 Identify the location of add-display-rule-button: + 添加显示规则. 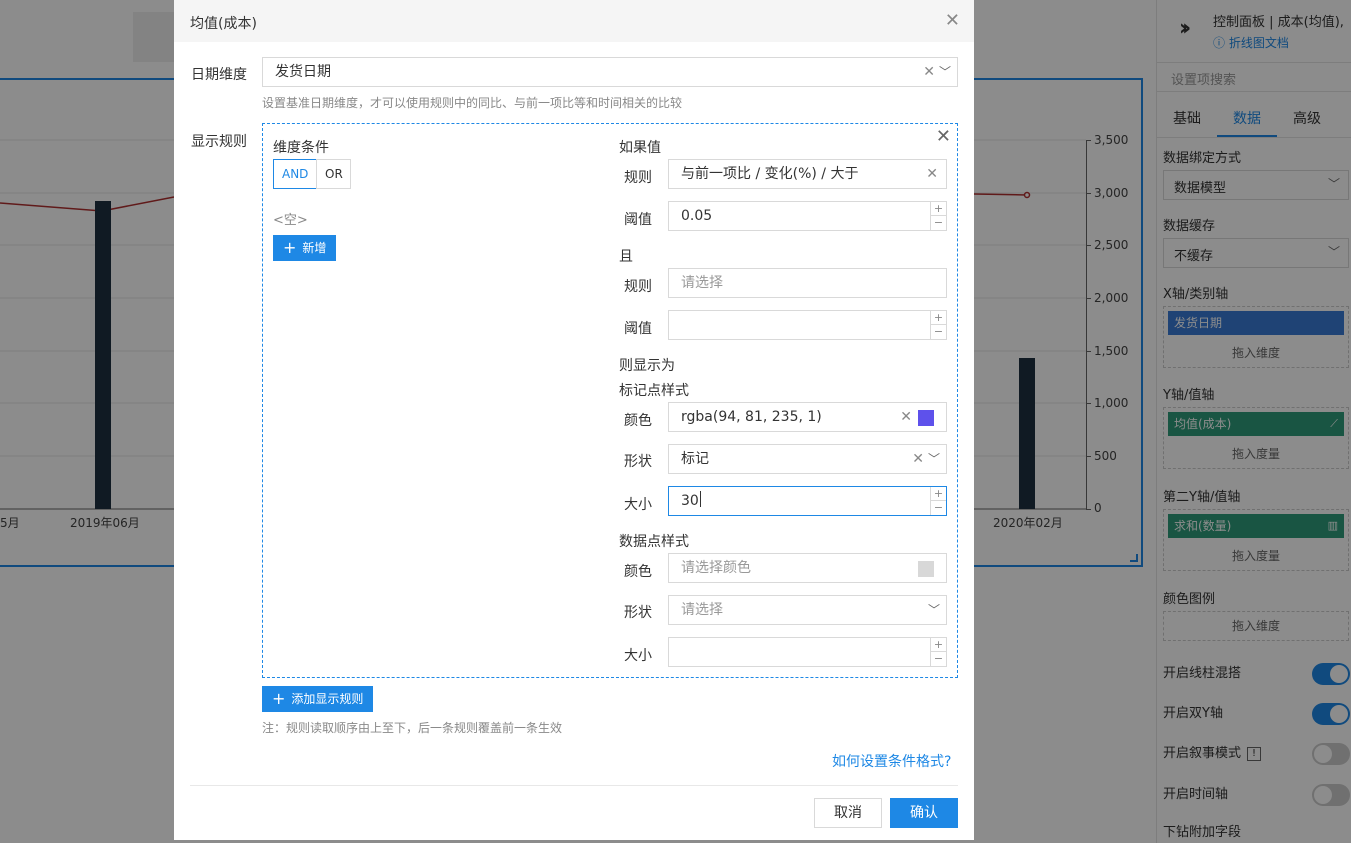
(318, 699).